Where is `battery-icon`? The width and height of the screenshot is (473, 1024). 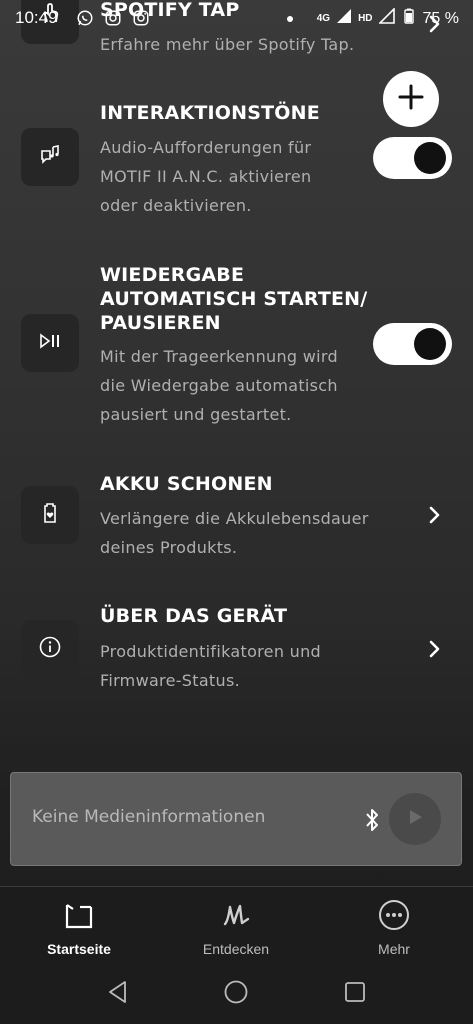
battery-icon is located at coordinates (409, 18).